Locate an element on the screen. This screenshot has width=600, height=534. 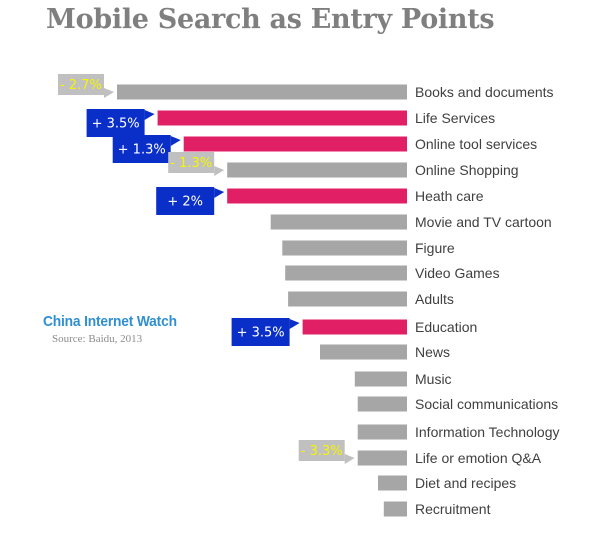
change-callout-life-services: + 3.5% is located at coordinates (120, 123).